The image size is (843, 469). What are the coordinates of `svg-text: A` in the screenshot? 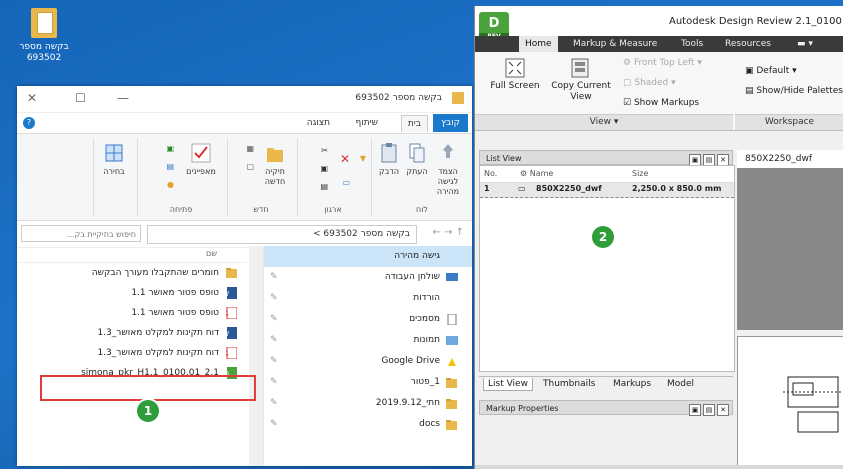 It's located at (227, 314).